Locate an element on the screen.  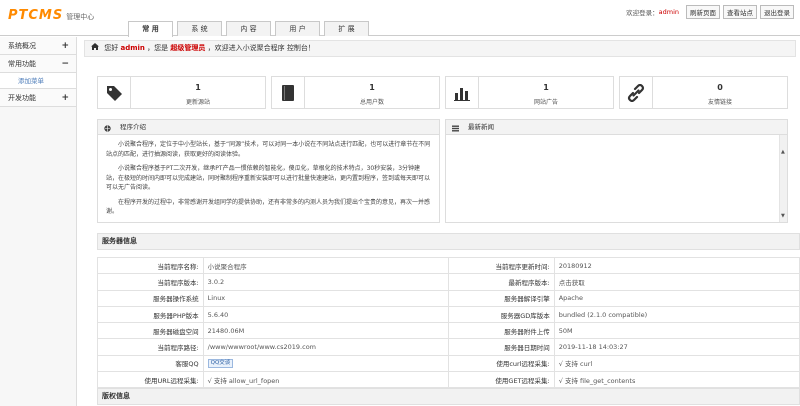
news-panel: 最新新闻 ▲ ▼ is located at coordinates (616, 171).